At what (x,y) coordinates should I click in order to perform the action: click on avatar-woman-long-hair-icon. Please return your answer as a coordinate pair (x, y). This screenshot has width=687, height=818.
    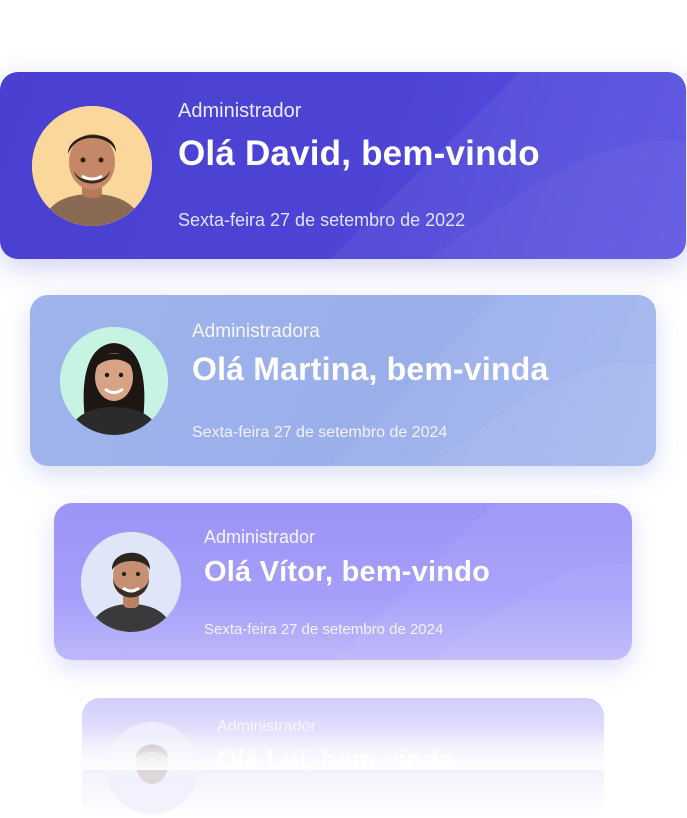
    Looking at the image, I should click on (114, 381).